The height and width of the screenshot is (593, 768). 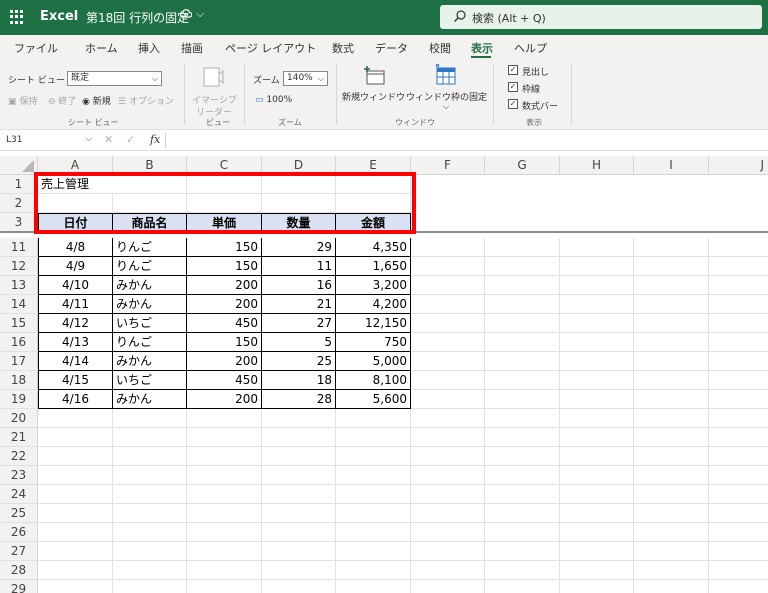 I want to click on table-cell: 5,600, so click(x=373, y=399).